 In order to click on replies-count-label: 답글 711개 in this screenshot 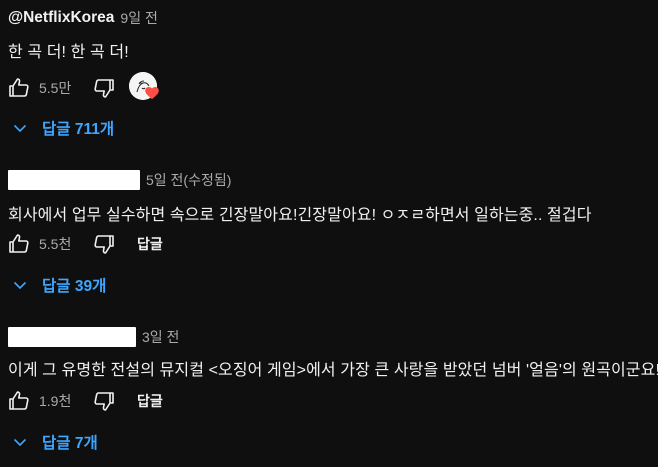, I will do `click(78, 129)`.